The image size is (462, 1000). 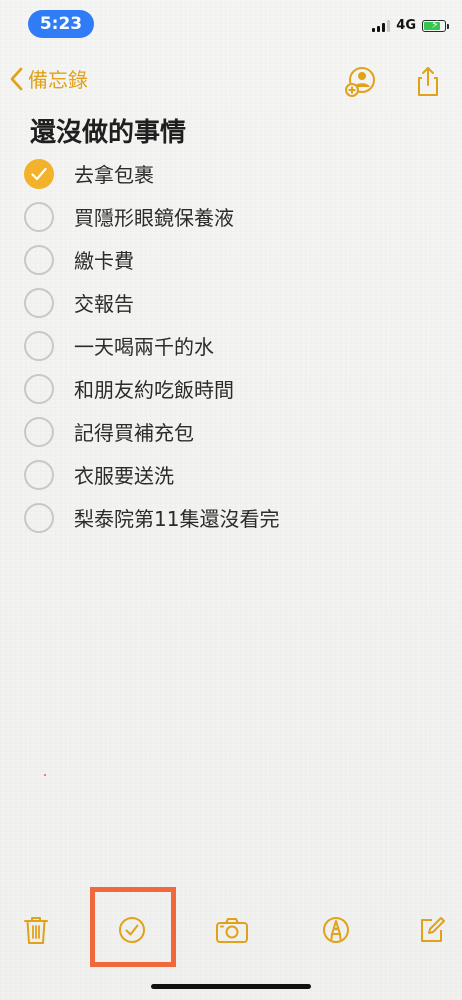 I want to click on checklist-item: 和朋友約吃飯時間, so click(x=234, y=388).